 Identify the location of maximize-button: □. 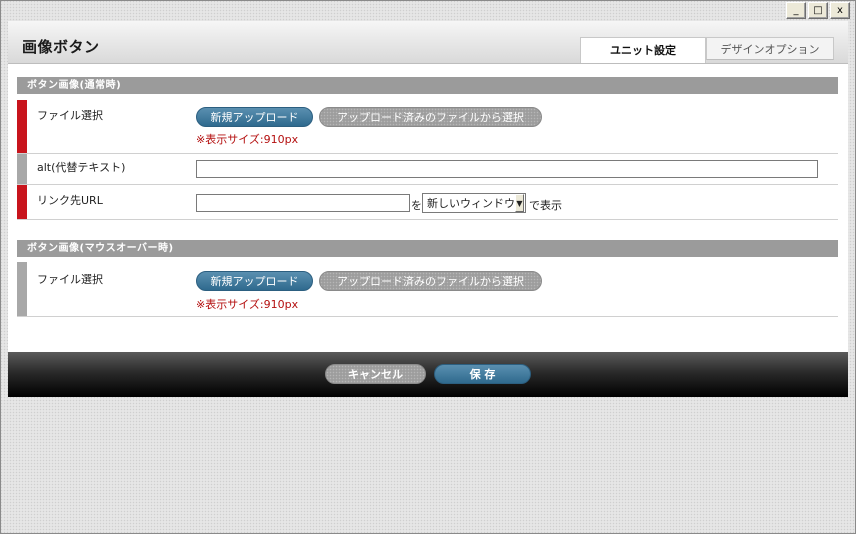
(818, 10).